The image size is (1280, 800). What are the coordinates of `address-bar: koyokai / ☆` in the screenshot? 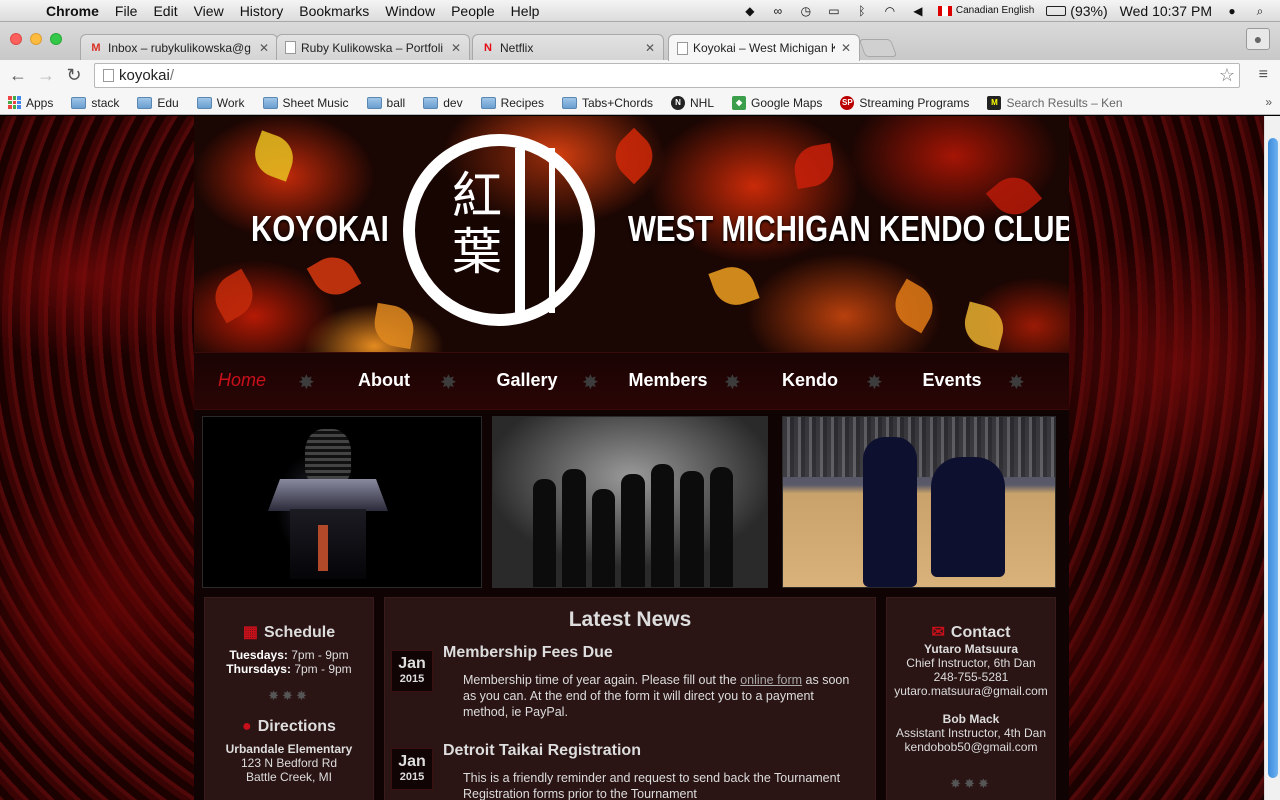 It's located at (667, 75).